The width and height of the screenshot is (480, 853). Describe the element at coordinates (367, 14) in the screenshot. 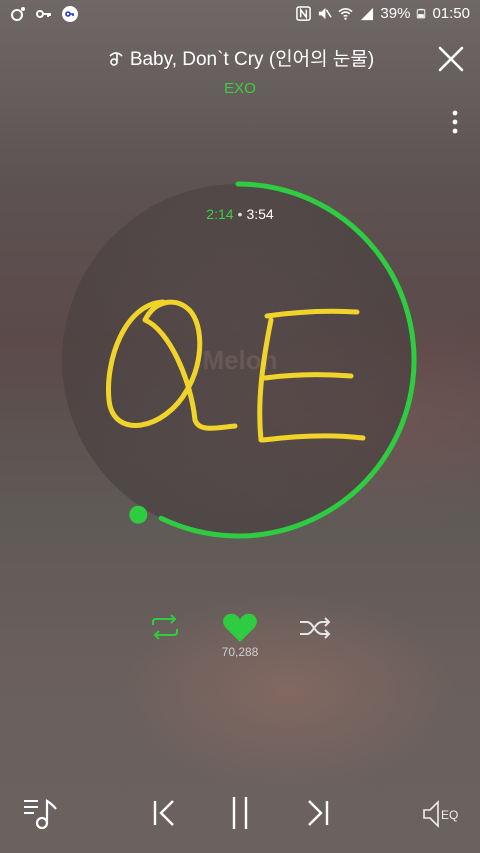

I see `signal-icon` at that location.